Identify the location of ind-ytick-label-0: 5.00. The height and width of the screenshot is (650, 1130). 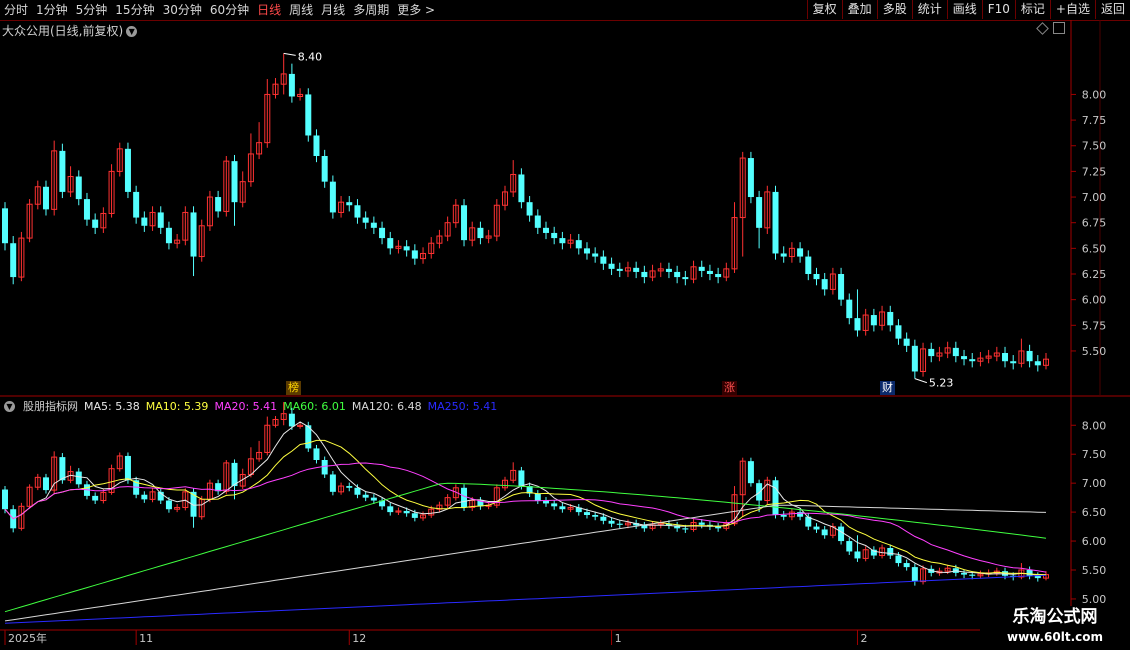
(1094, 599).